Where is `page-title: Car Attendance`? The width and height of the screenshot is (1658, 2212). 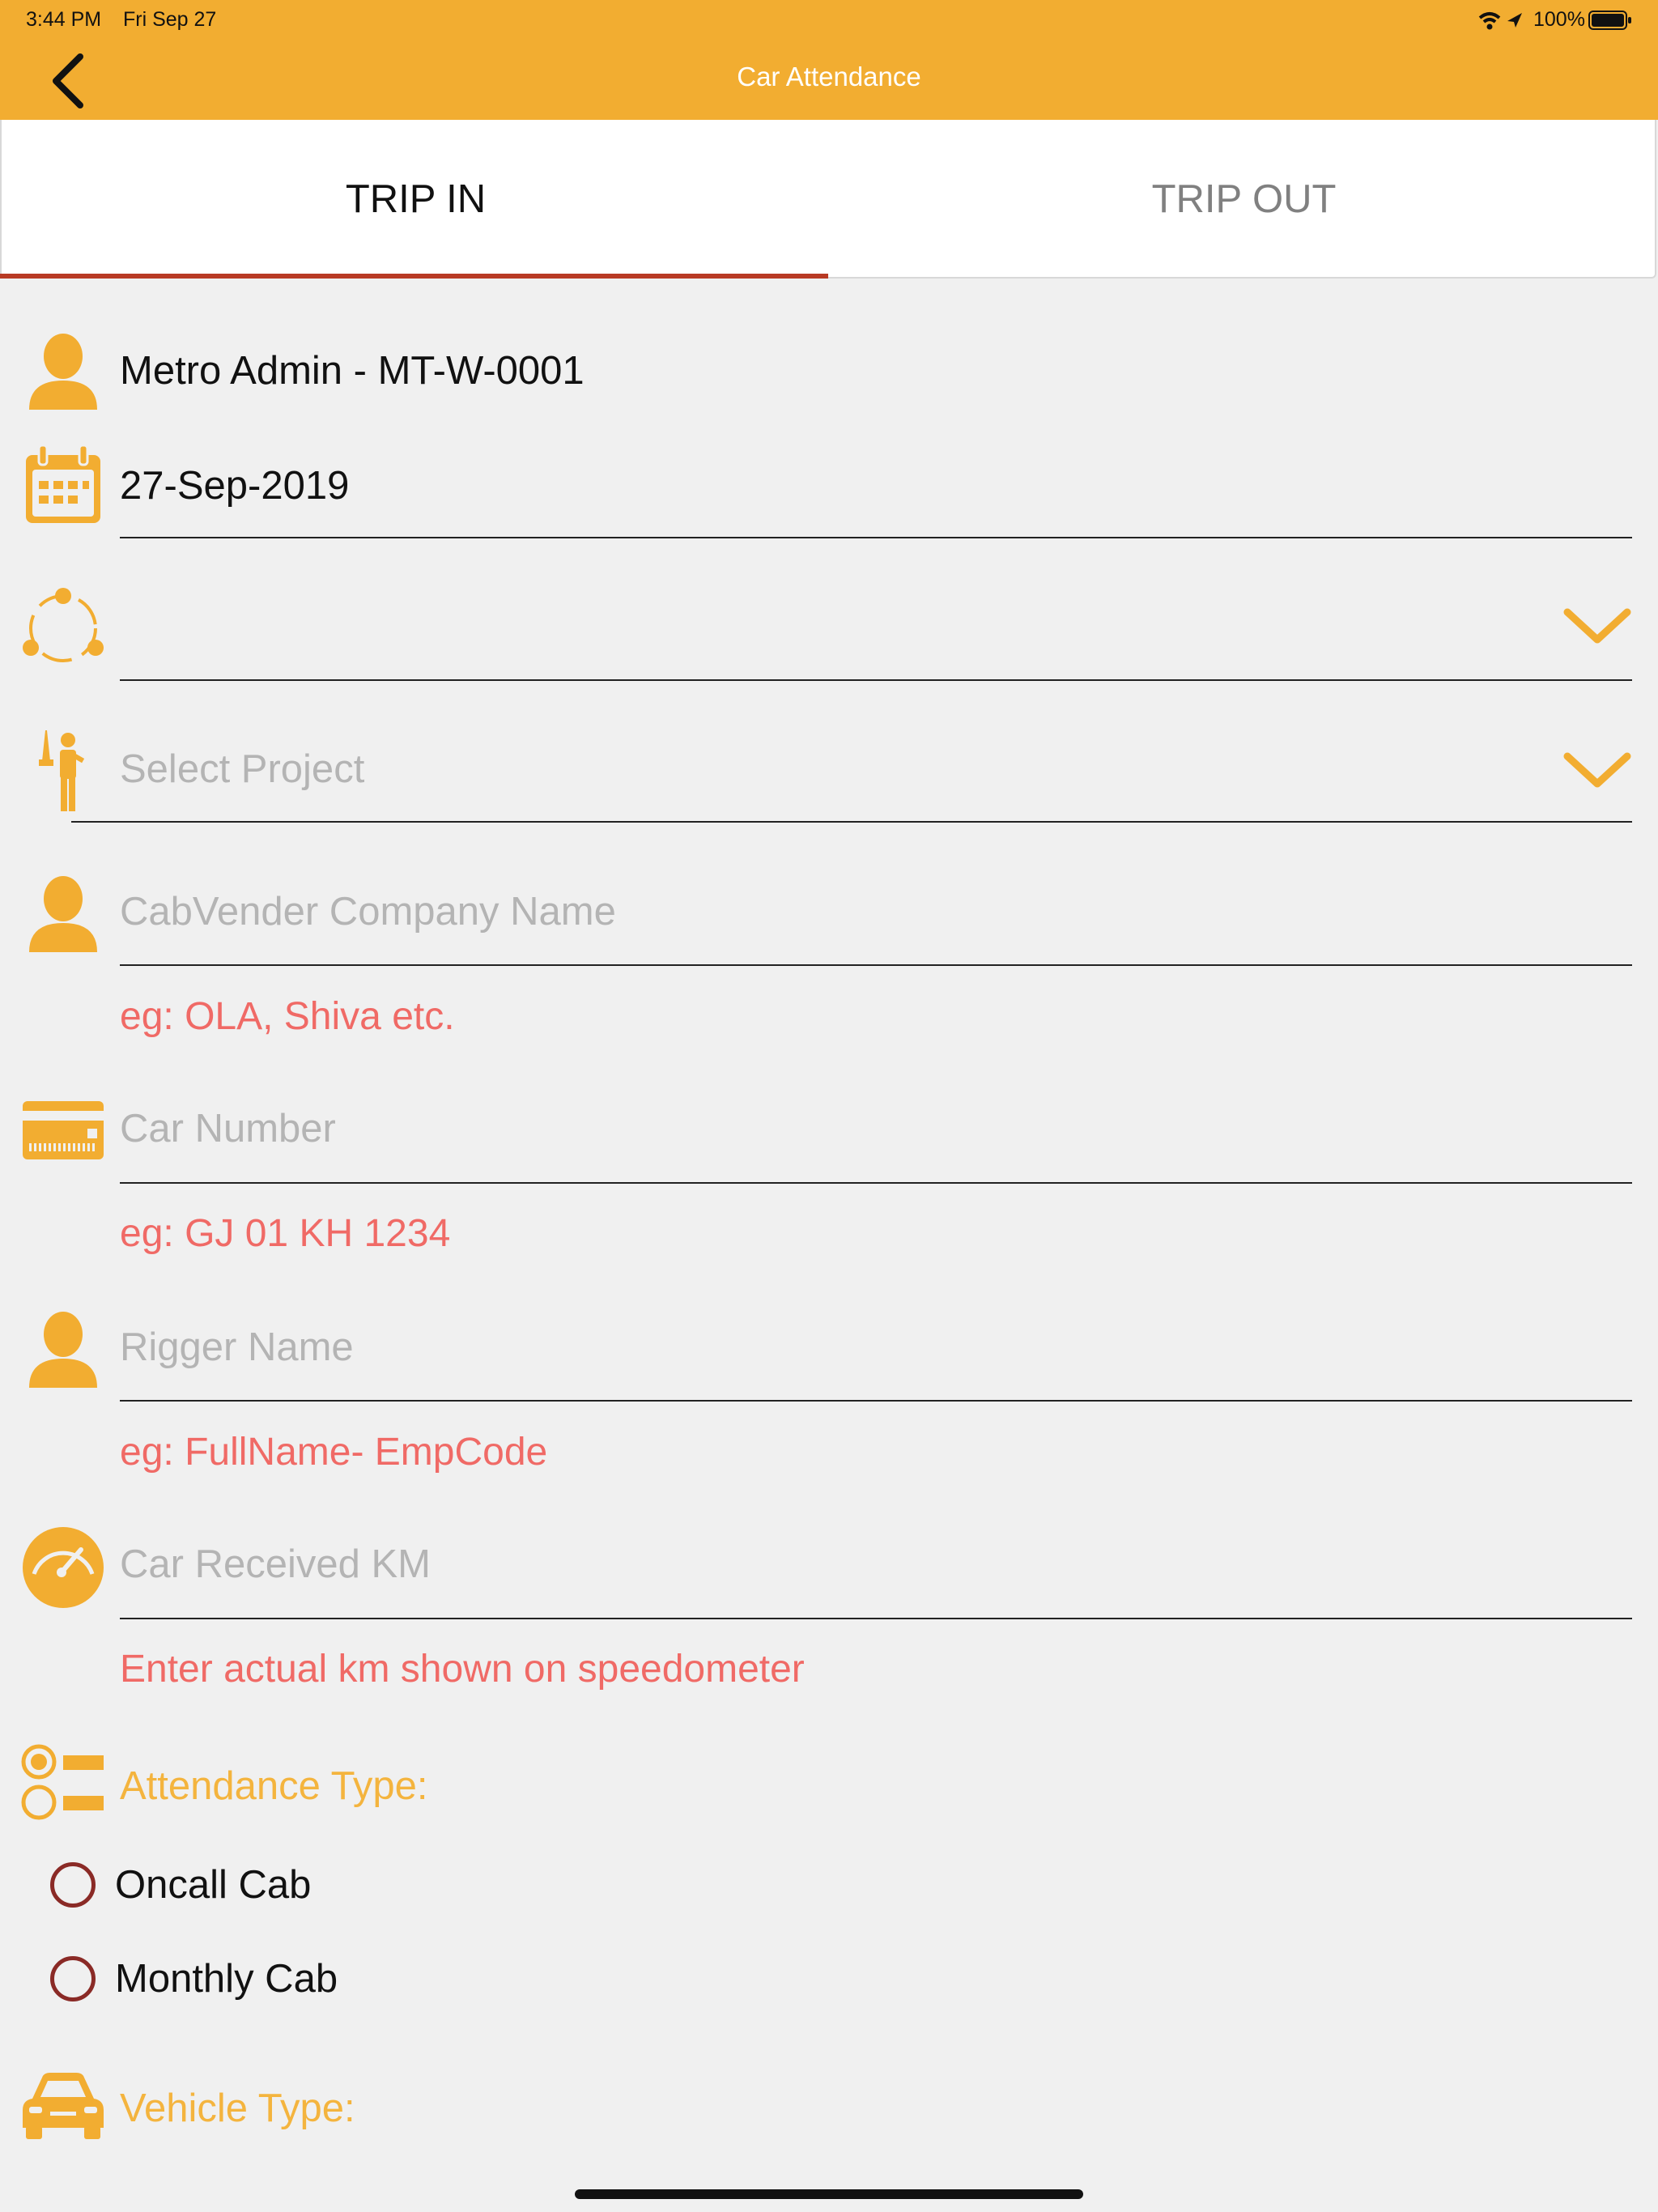 page-title: Car Attendance is located at coordinates (829, 76).